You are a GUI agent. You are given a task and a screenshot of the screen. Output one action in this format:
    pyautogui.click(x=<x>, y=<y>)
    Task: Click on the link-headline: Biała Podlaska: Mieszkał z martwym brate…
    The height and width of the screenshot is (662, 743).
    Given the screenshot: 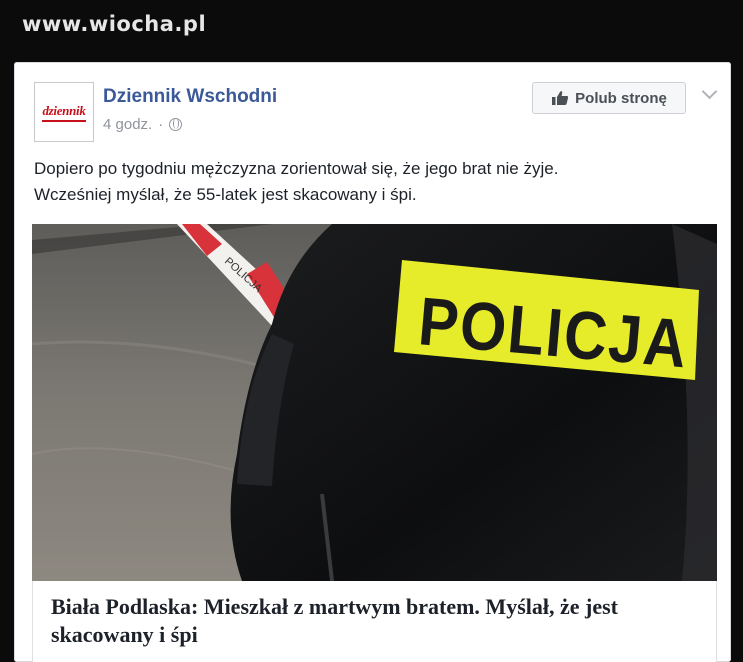 What is the action you would take?
    pyautogui.click(x=376, y=621)
    